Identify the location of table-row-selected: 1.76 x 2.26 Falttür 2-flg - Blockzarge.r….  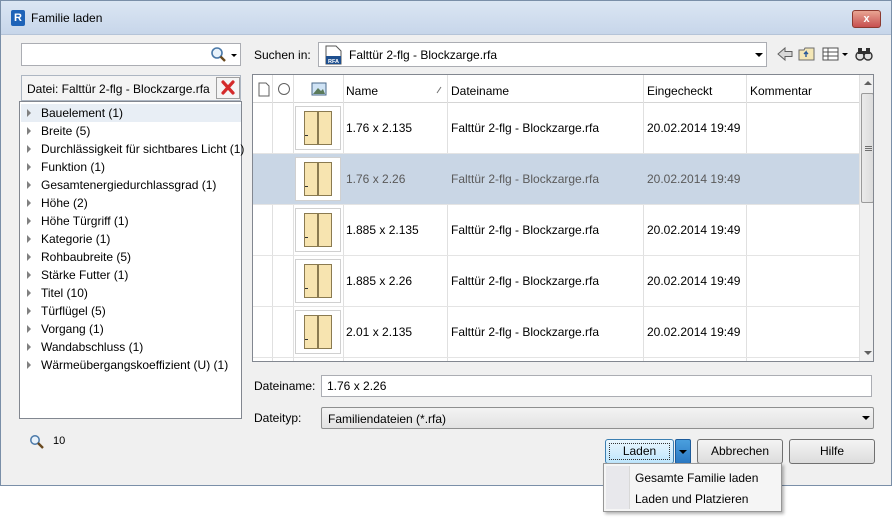
(556, 179).